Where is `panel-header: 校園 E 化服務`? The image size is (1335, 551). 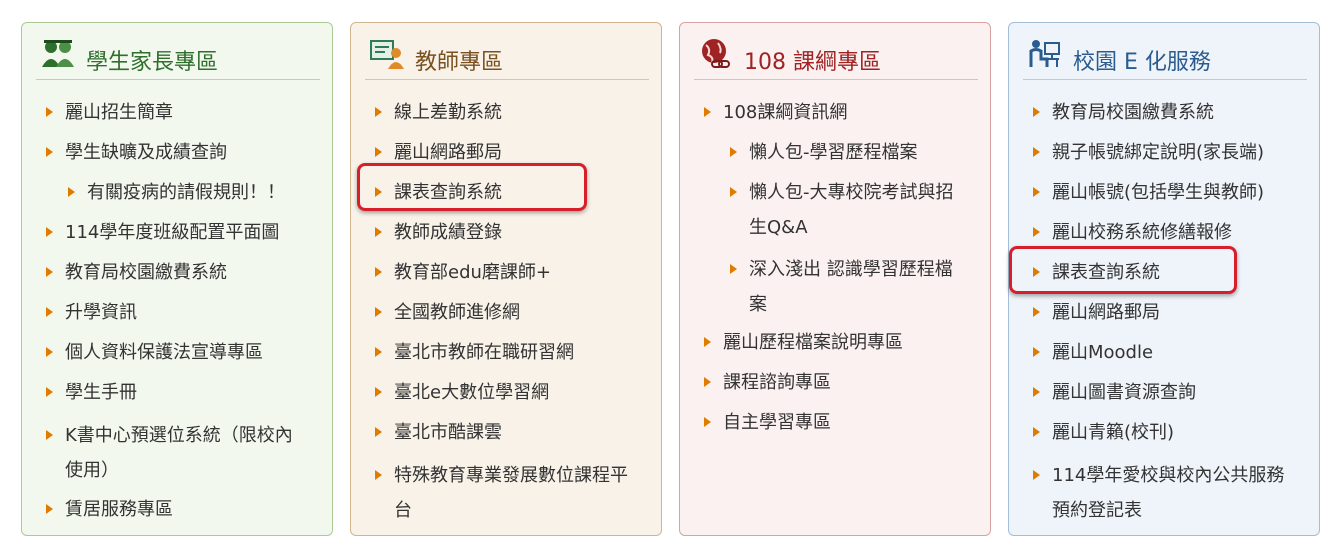
panel-header: 校園 E 化服務 is located at coordinates (1165, 57).